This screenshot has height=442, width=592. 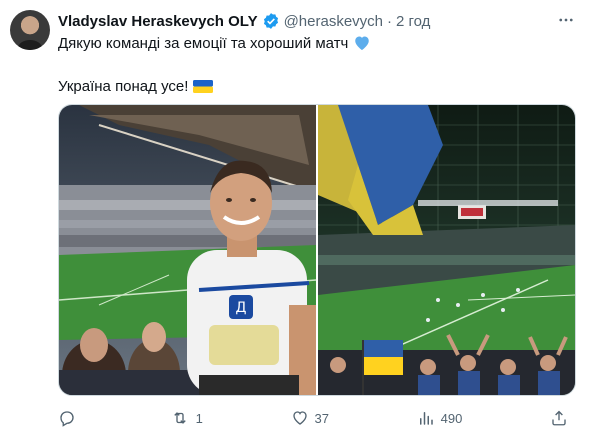 I want to click on like-button: 37, so click(x=310, y=418).